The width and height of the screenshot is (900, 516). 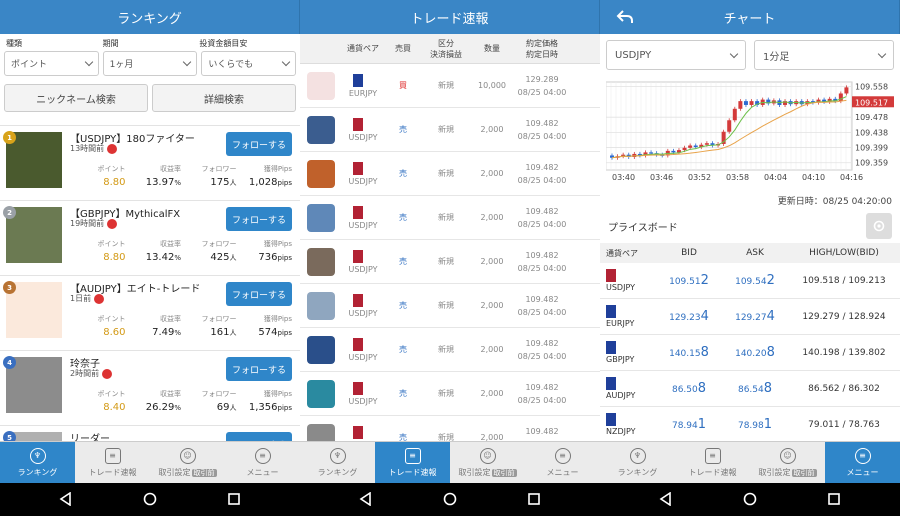 I want to click on tab-bar: ♆ ランキング ≡ トレード速報 ☺ 取引設定 取引前 ≡ メニュー, so click(x=750, y=462).